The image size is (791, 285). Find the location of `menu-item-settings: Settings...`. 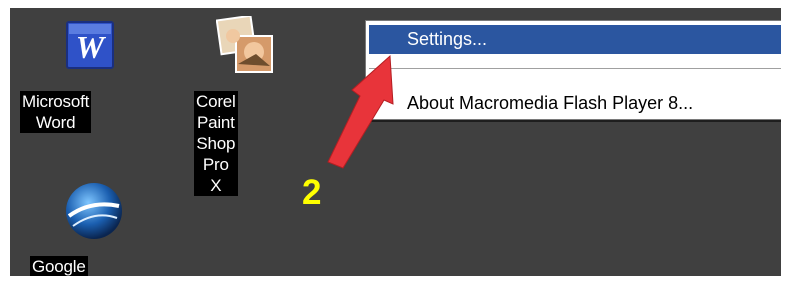

menu-item-settings: Settings... is located at coordinates (575, 39).